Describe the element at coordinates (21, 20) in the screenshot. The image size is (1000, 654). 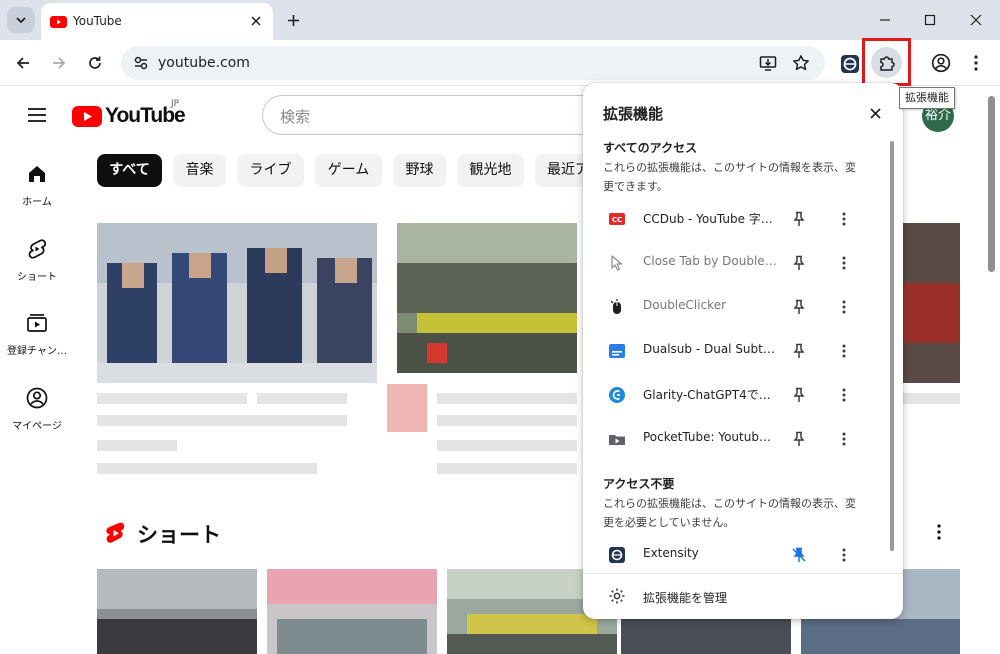
I see `tab-search-button` at that location.